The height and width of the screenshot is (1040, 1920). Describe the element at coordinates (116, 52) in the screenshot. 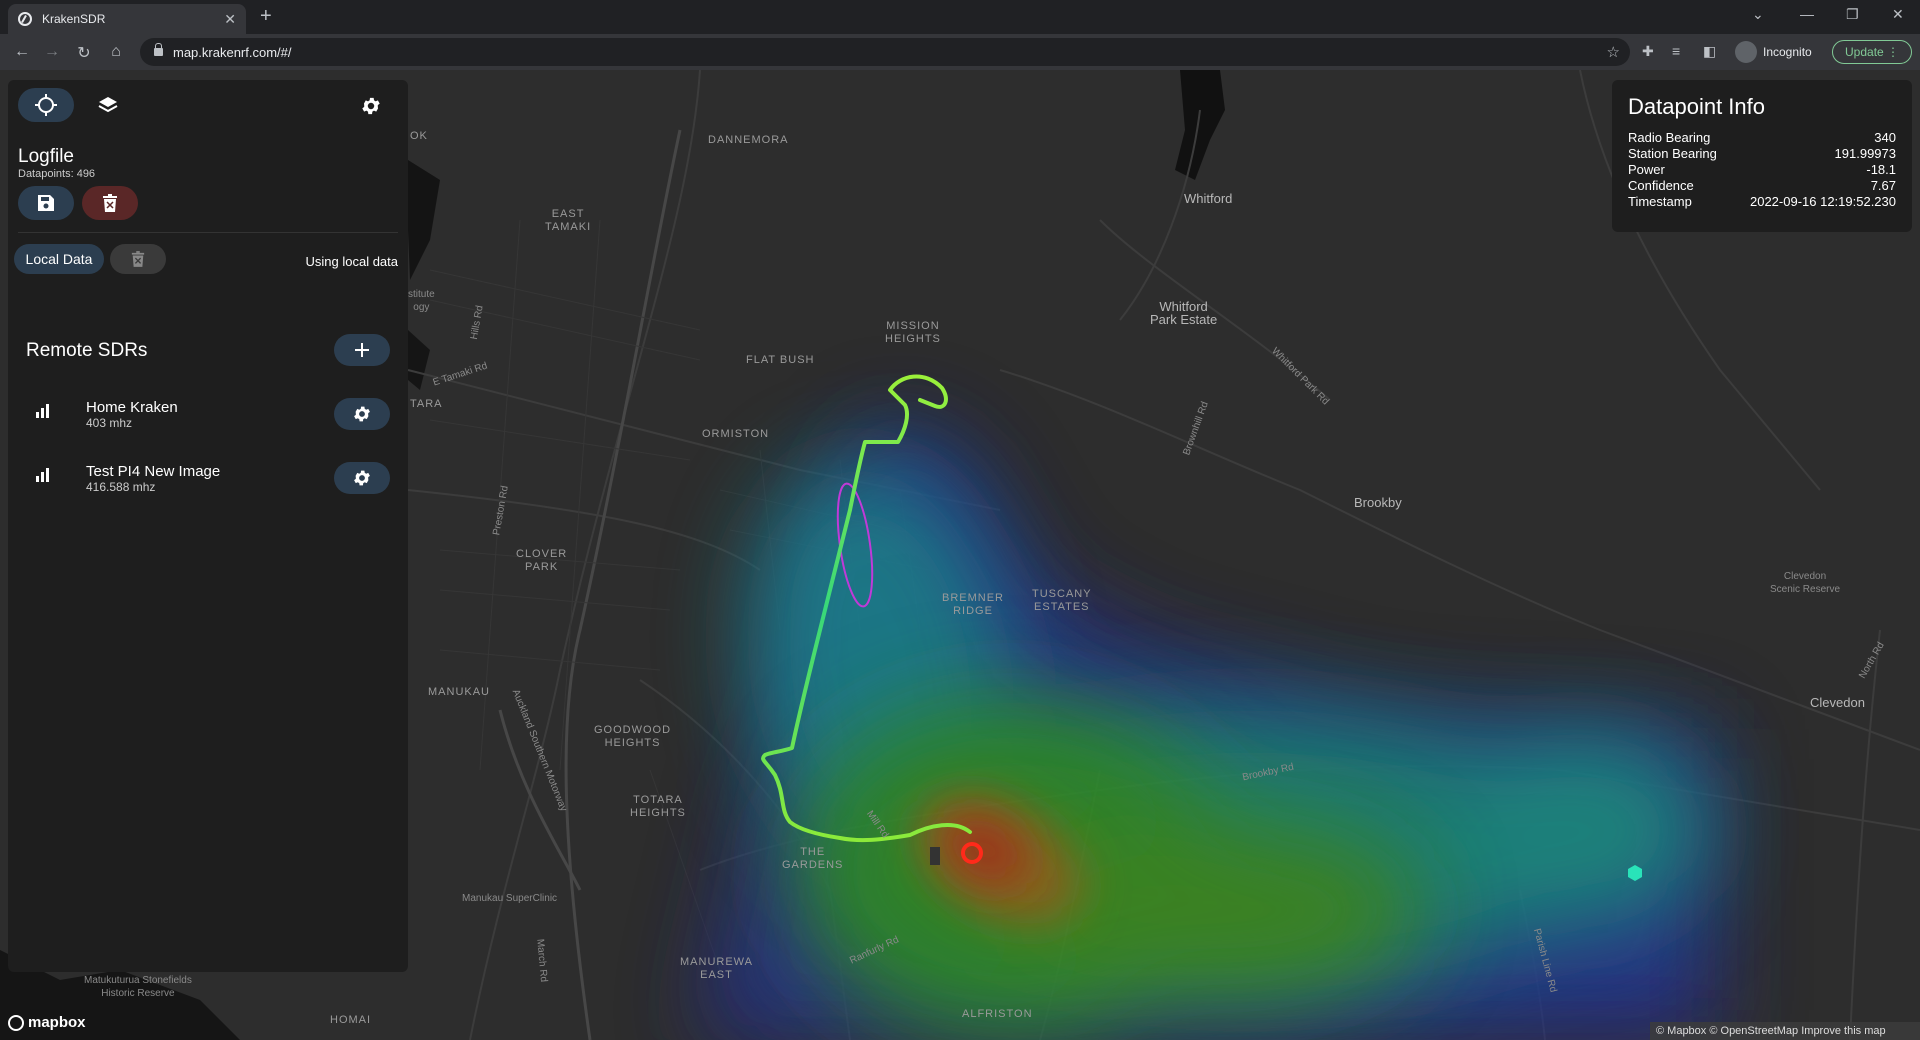

I see `home-icon: ⌂` at that location.